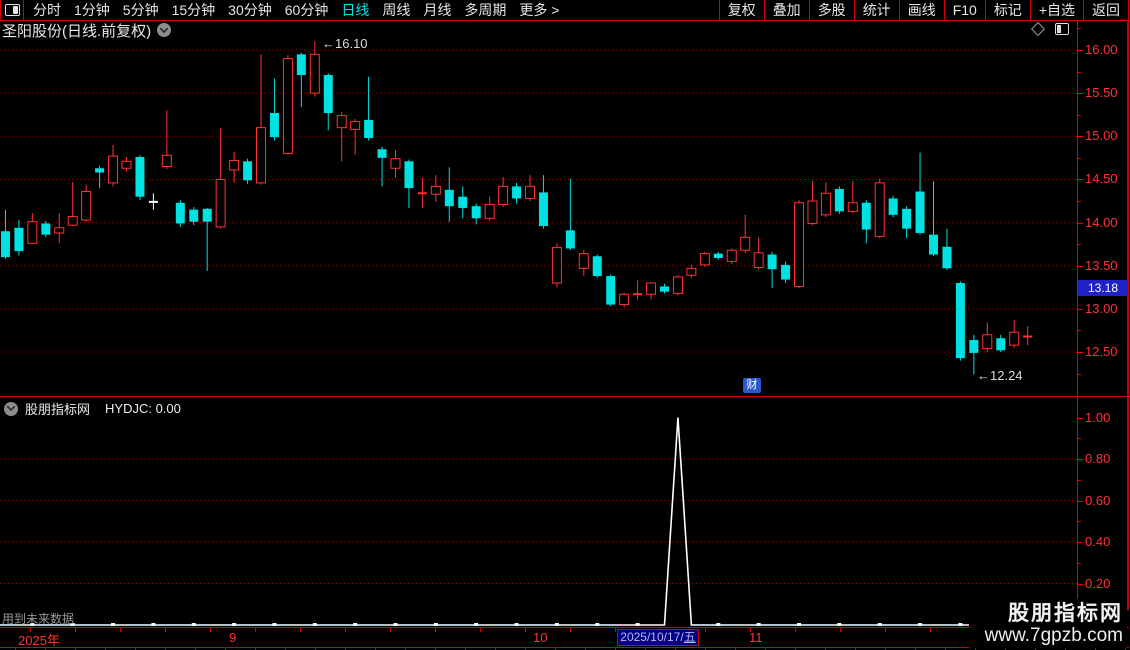 This screenshot has width=1130, height=650. What do you see at coordinates (355, 10) in the screenshot?
I see `period-tab-日线: 日线` at bounding box center [355, 10].